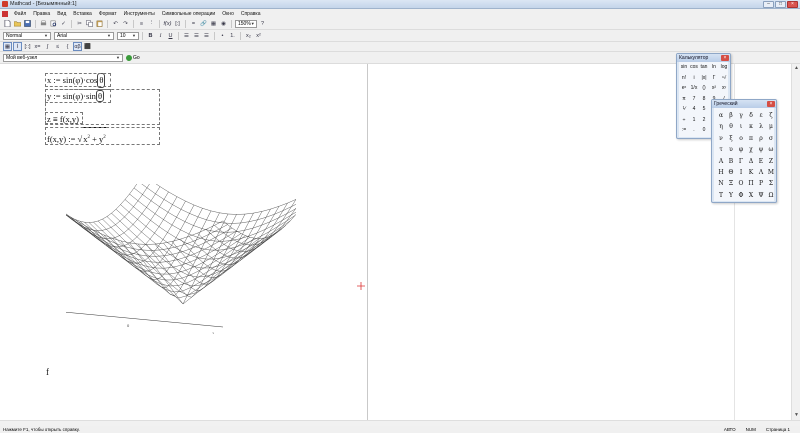 Image resolution: width=800 pixels, height=433 pixels. What do you see at coordinates (714, 88) in the screenshot?
I see `calc-button: x²` at bounding box center [714, 88].